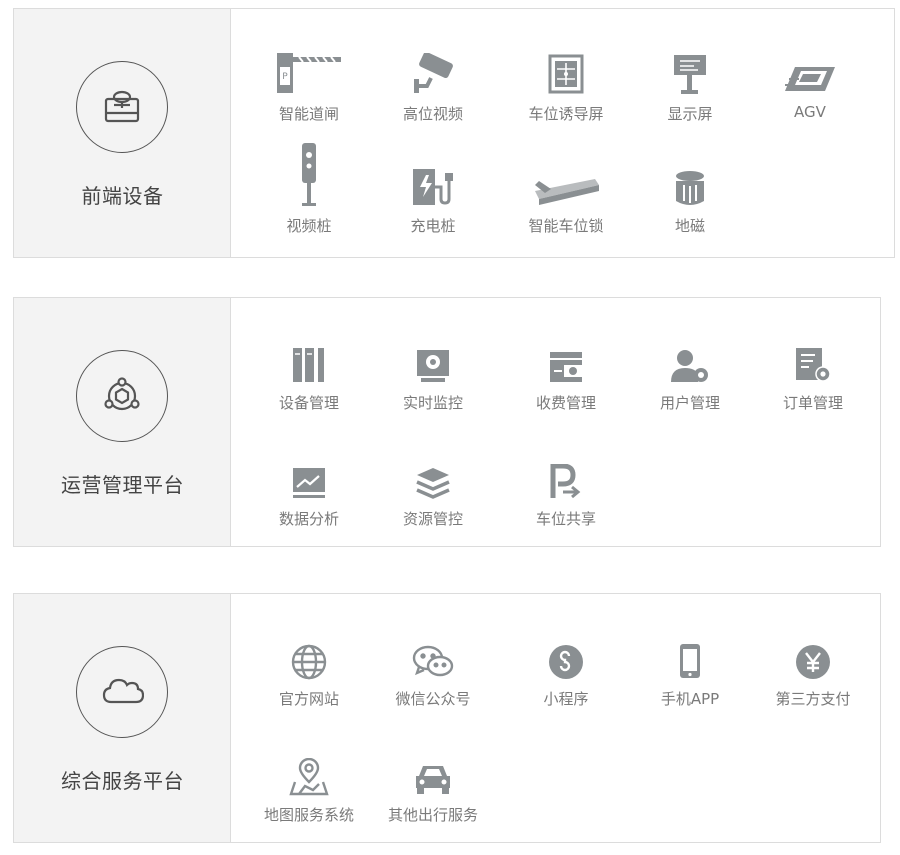 The image size is (900, 855). Describe the element at coordinates (122, 196) in the screenshot. I see `section-title: 前端设备` at that location.